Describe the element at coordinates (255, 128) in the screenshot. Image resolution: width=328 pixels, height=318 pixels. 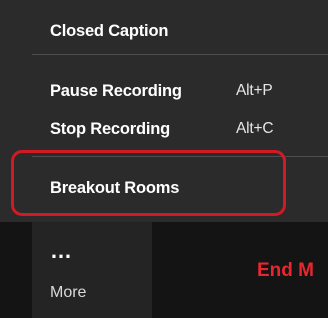
I see `menu-item-shortcut: Alt+C` at that location.